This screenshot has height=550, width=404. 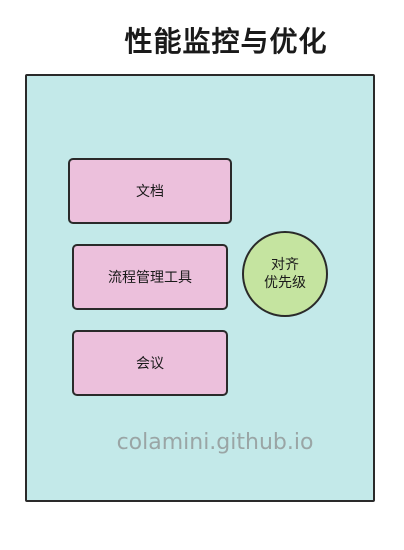 What do you see at coordinates (285, 265) in the screenshot?
I see `node-align-priority-line1: 对齐` at bounding box center [285, 265].